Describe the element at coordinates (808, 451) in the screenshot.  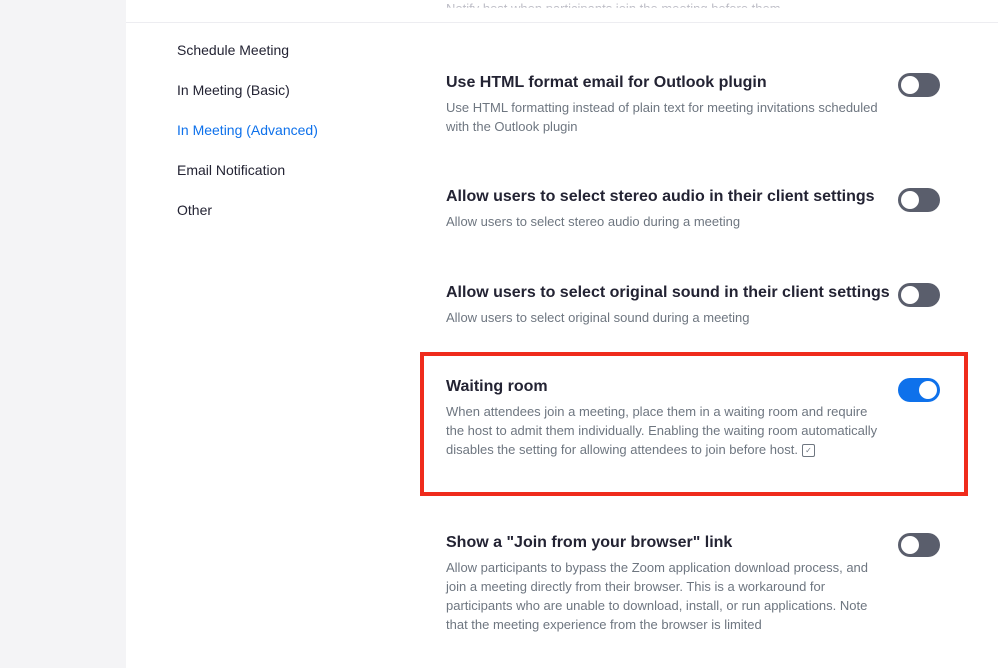
I see `info-icon: ✓` at that location.